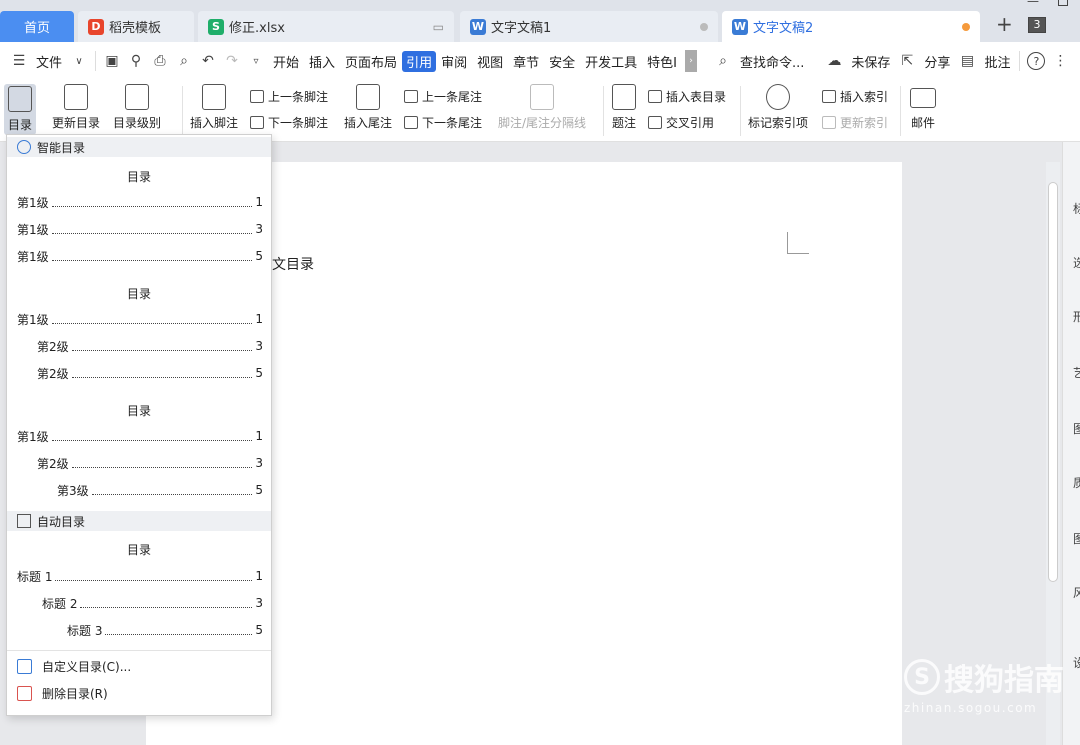  Describe the element at coordinates (160, 490) in the screenshot. I see `toc-preview-row: 第3级 5` at that location.